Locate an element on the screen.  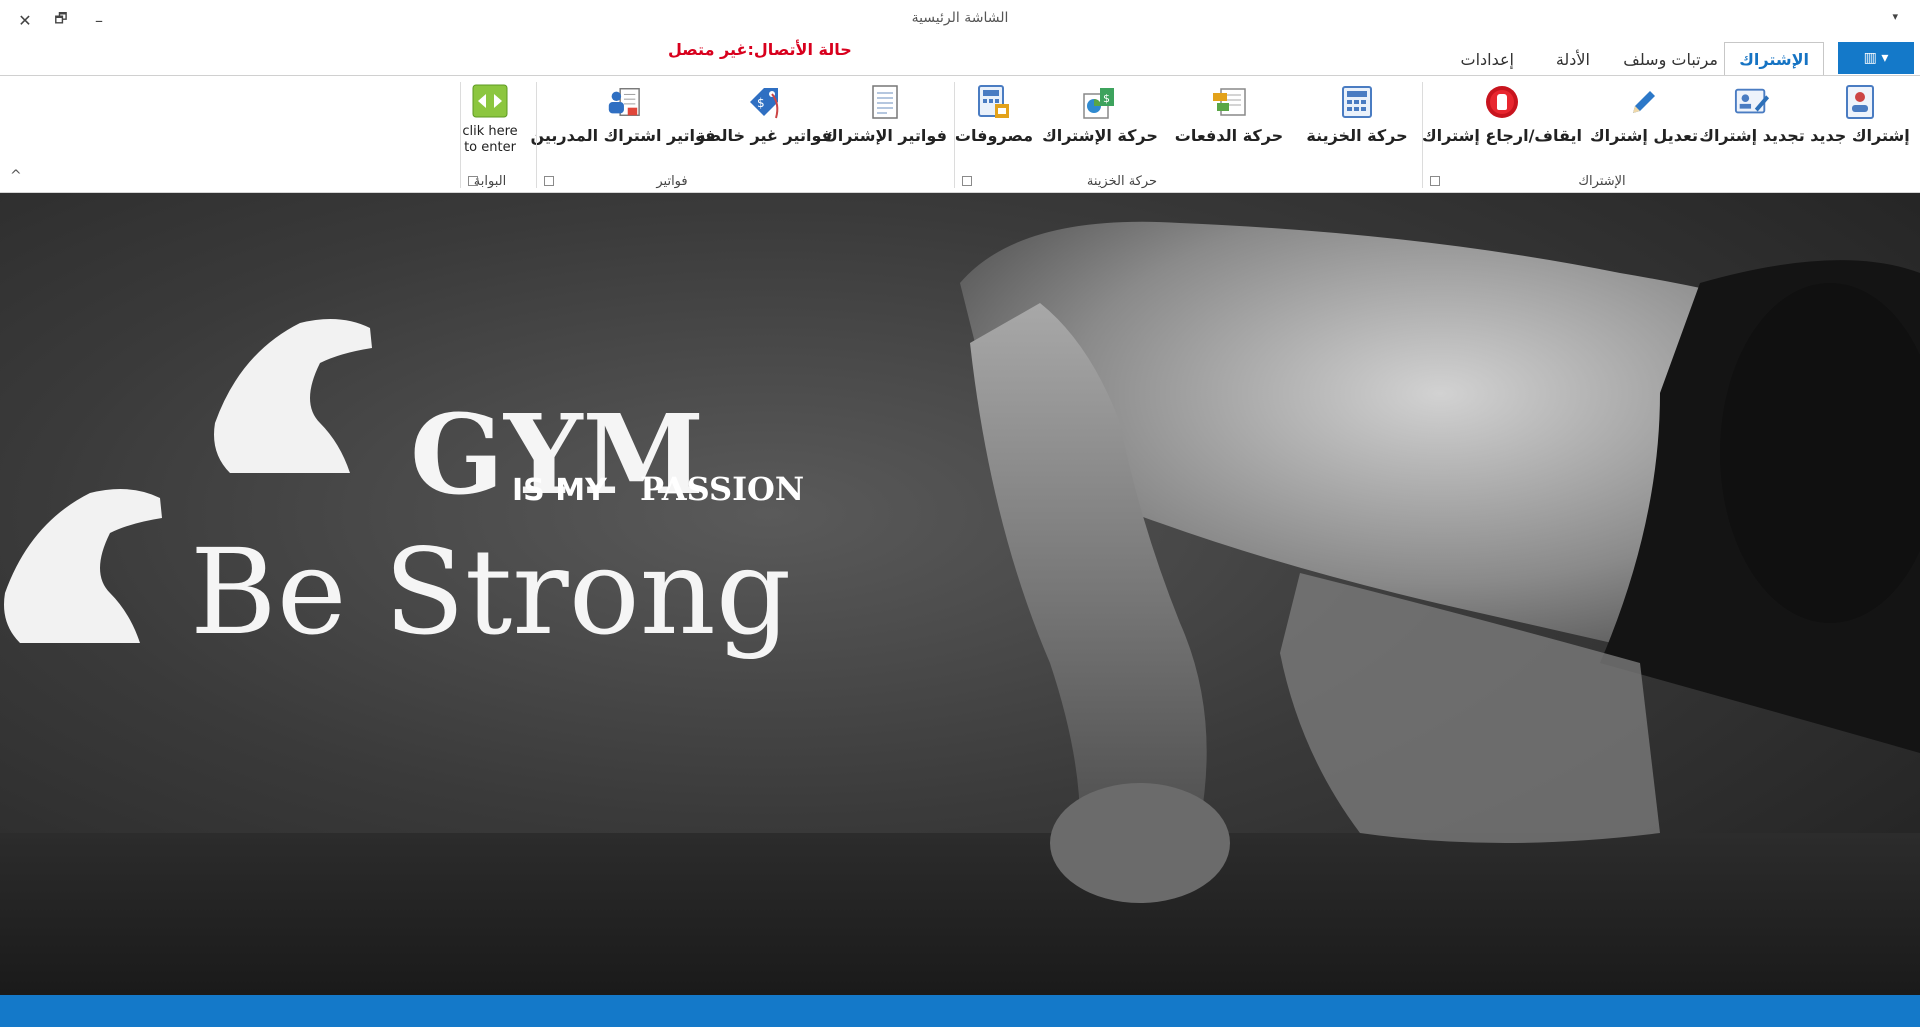
status-bar is located at coordinates (960, 1011).